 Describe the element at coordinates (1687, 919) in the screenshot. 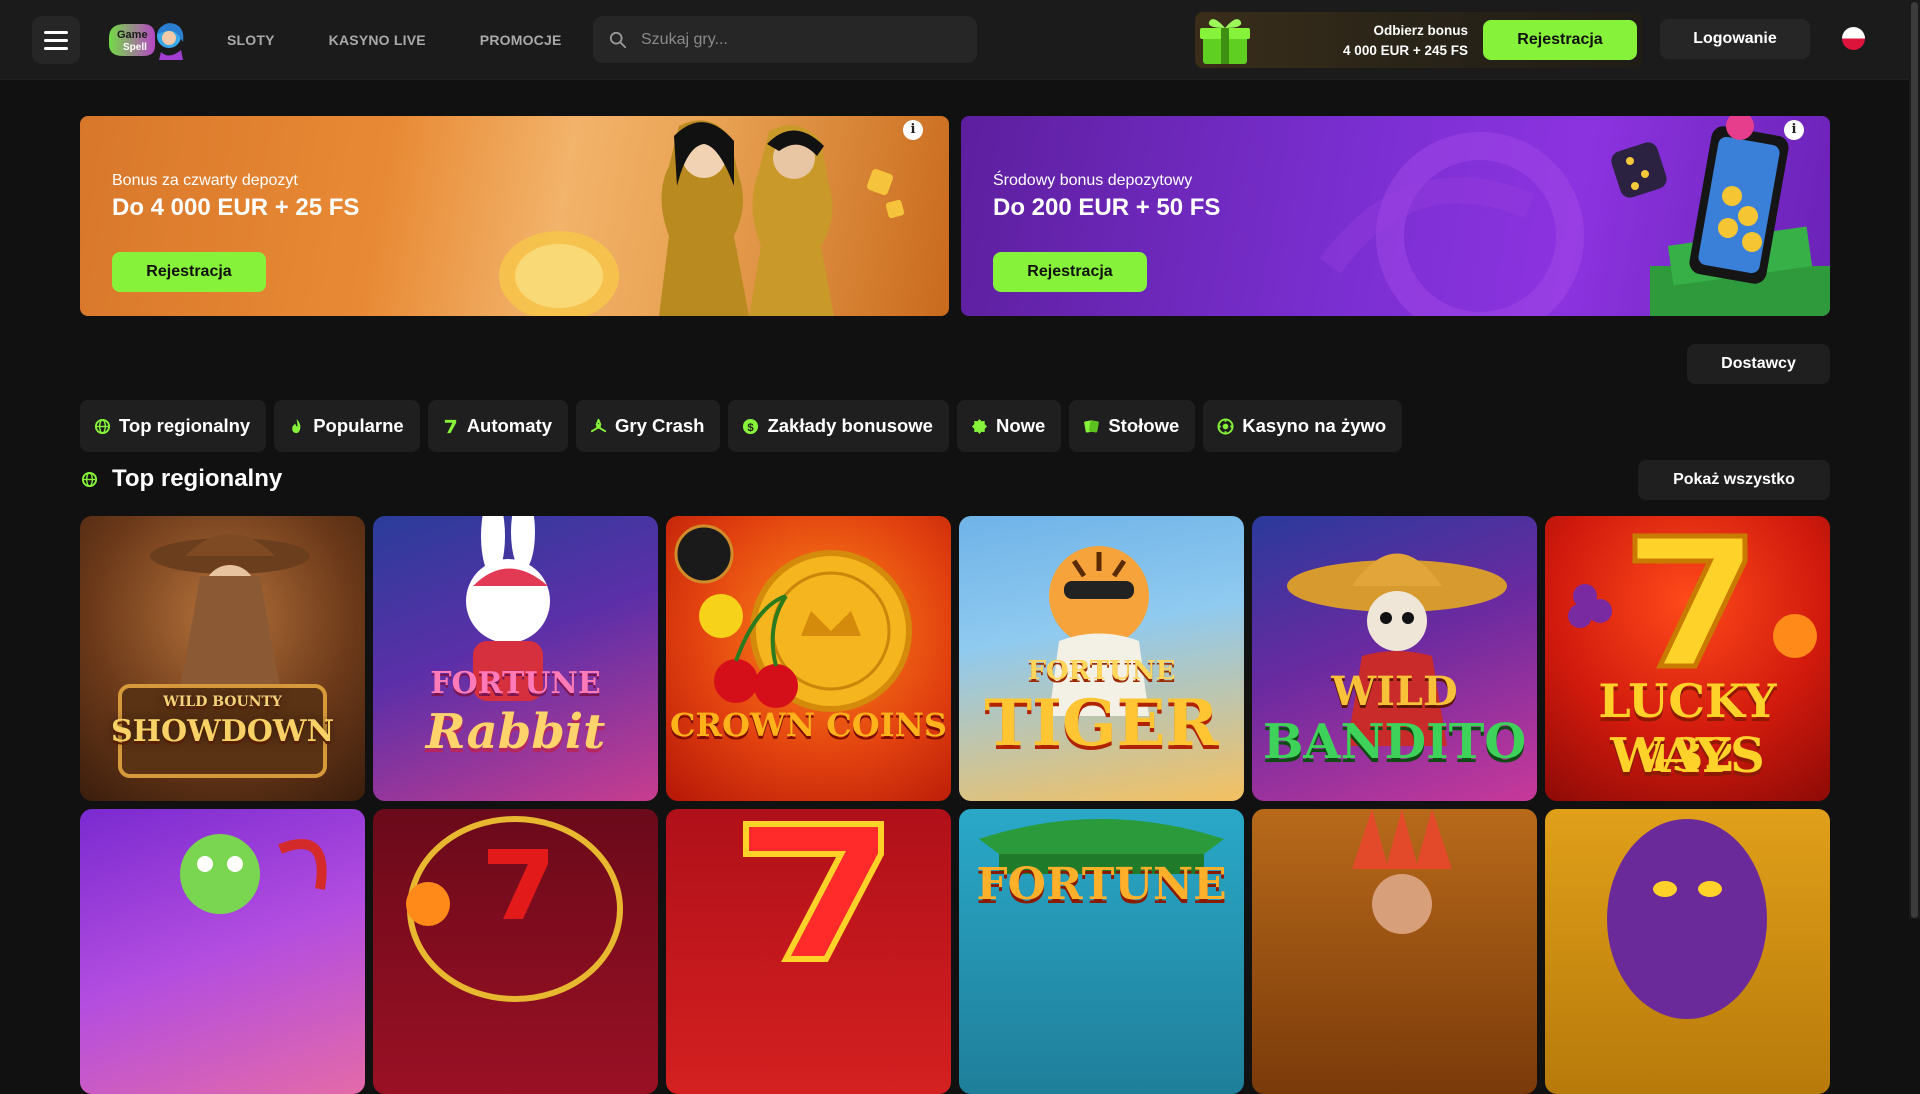

I see `mummy-illustration` at that location.